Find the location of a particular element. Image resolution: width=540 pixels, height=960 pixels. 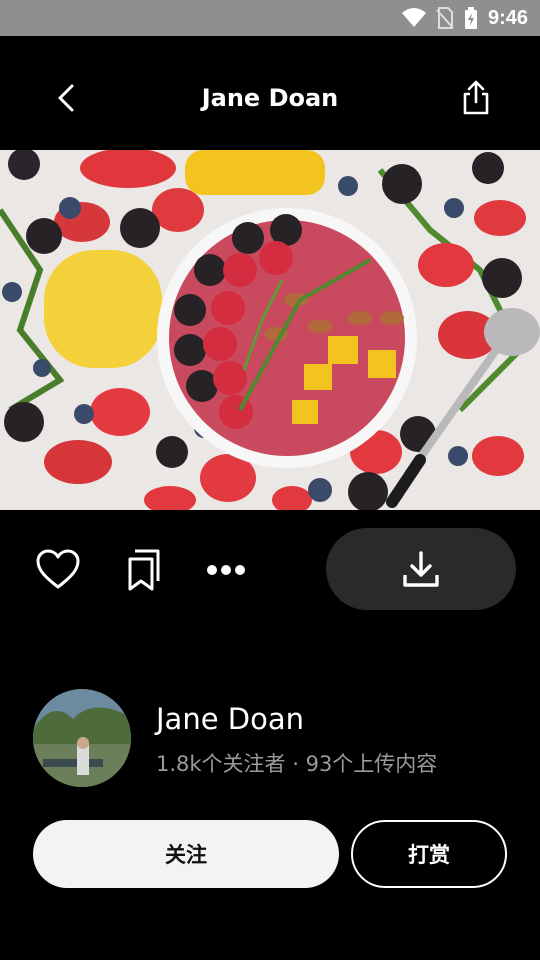

like-button is located at coordinates (58, 570).